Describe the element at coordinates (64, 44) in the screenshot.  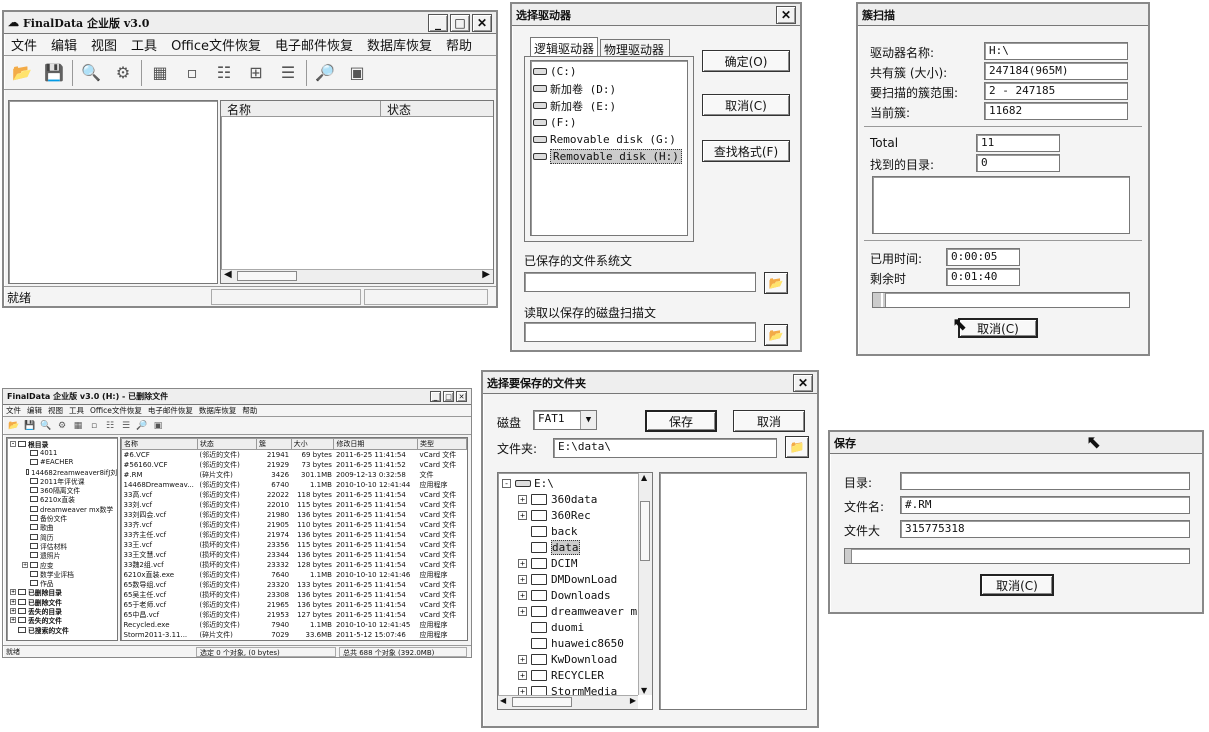
I see `menu-item: 编辑` at that location.